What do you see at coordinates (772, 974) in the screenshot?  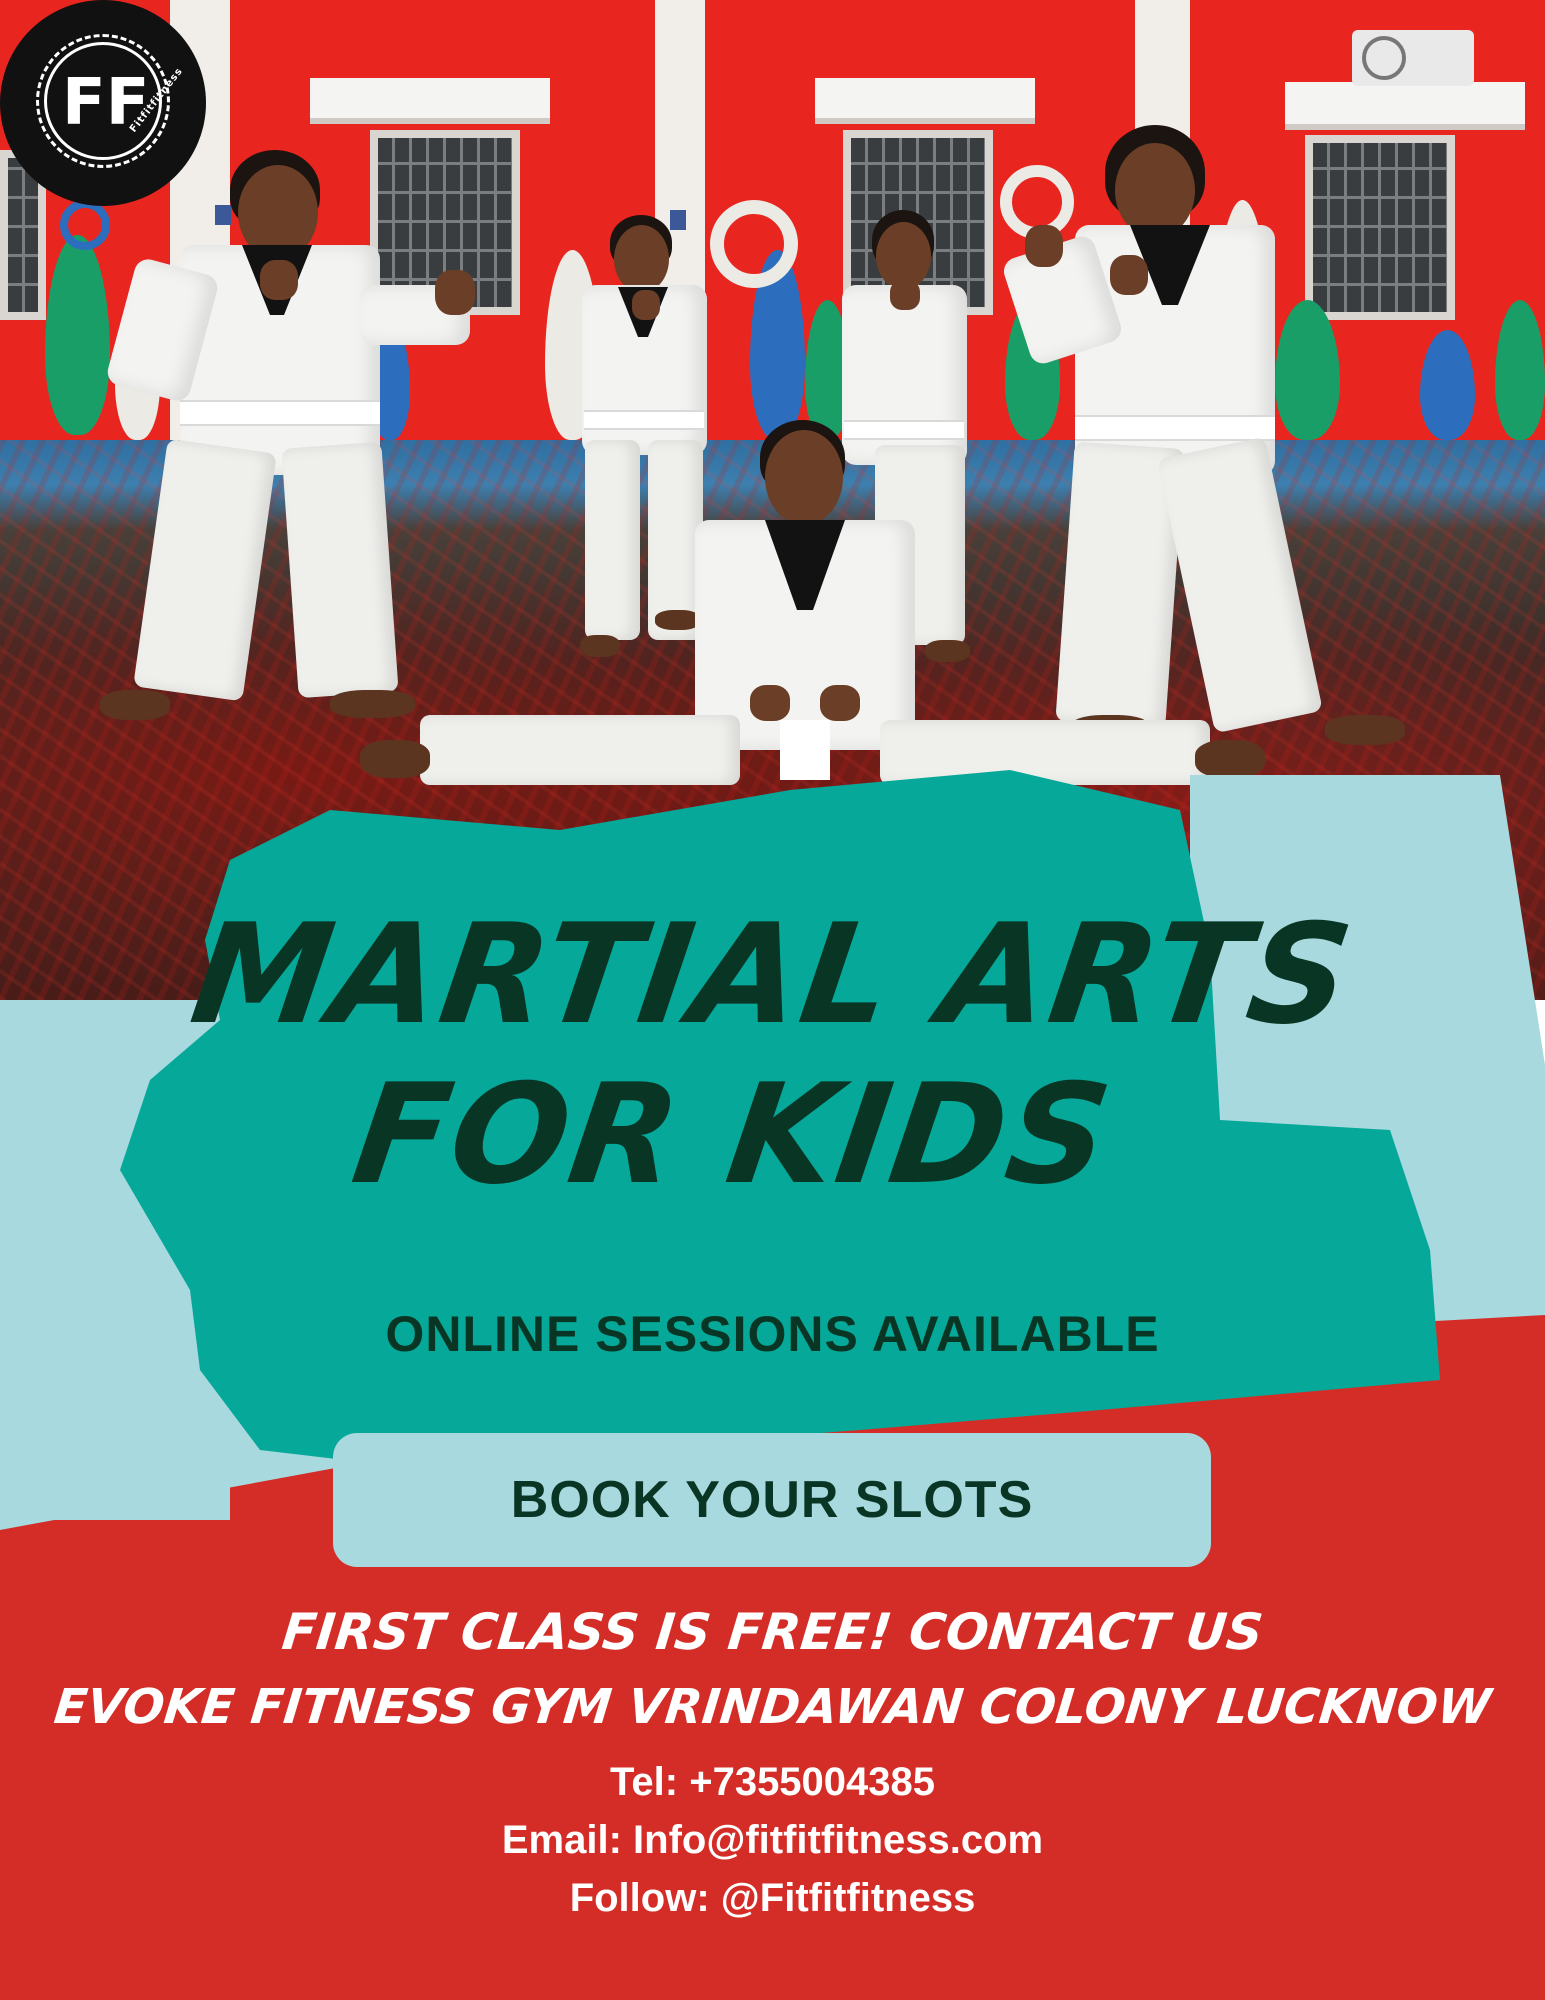 I see `headline-line-1: MARTIAL ARTS` at bounding box center [772, 974].